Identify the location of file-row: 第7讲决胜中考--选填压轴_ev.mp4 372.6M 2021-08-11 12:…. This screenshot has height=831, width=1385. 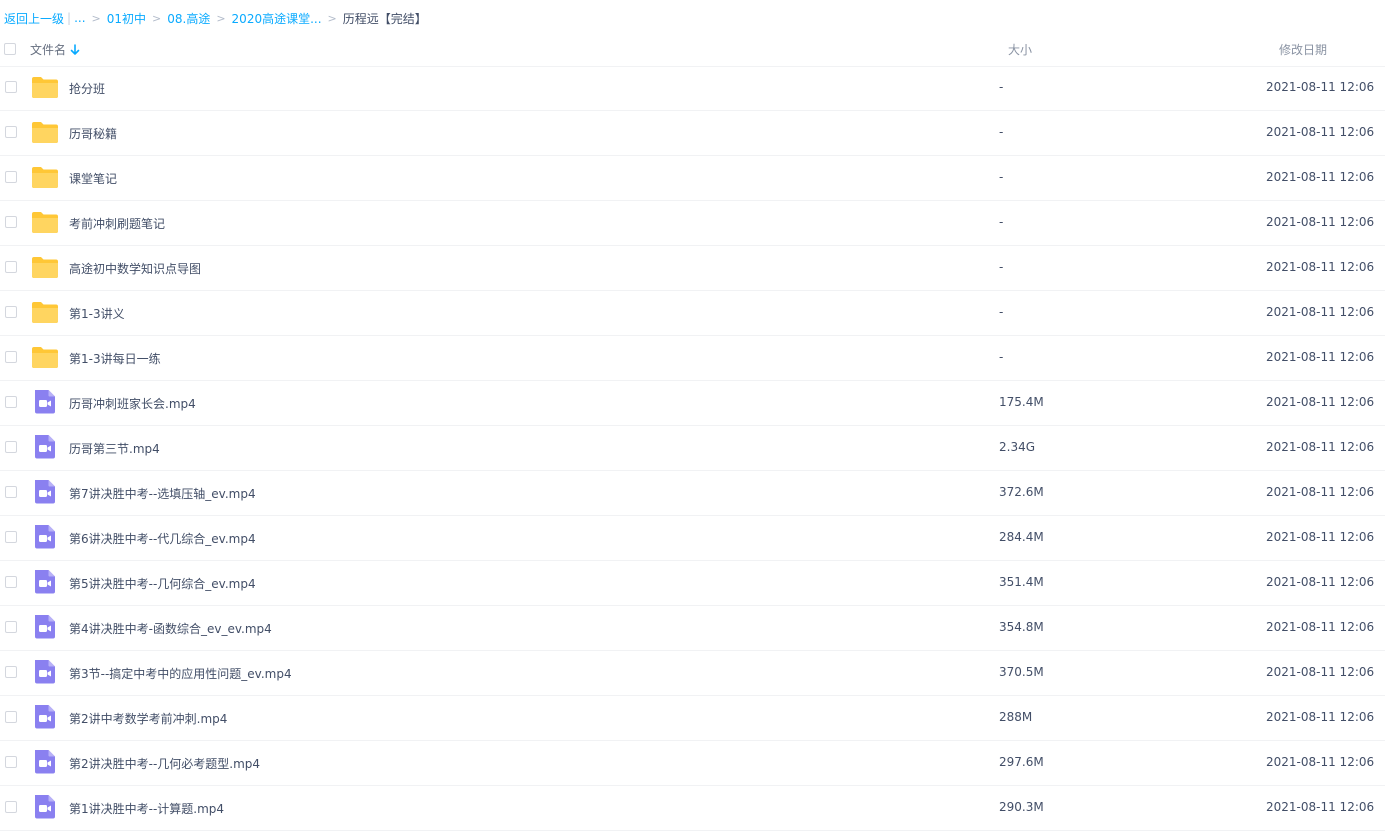
(692, 493).